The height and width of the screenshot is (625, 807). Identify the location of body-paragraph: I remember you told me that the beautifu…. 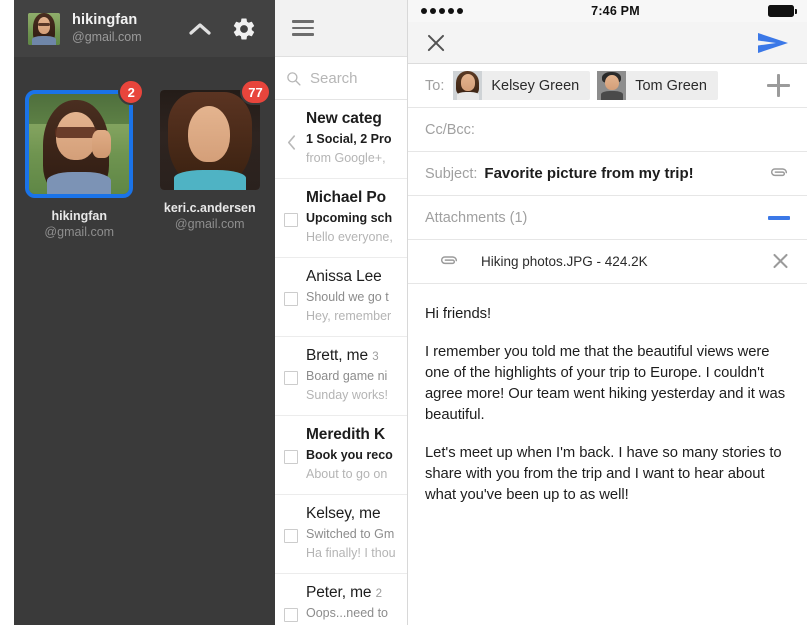
(605, 383).